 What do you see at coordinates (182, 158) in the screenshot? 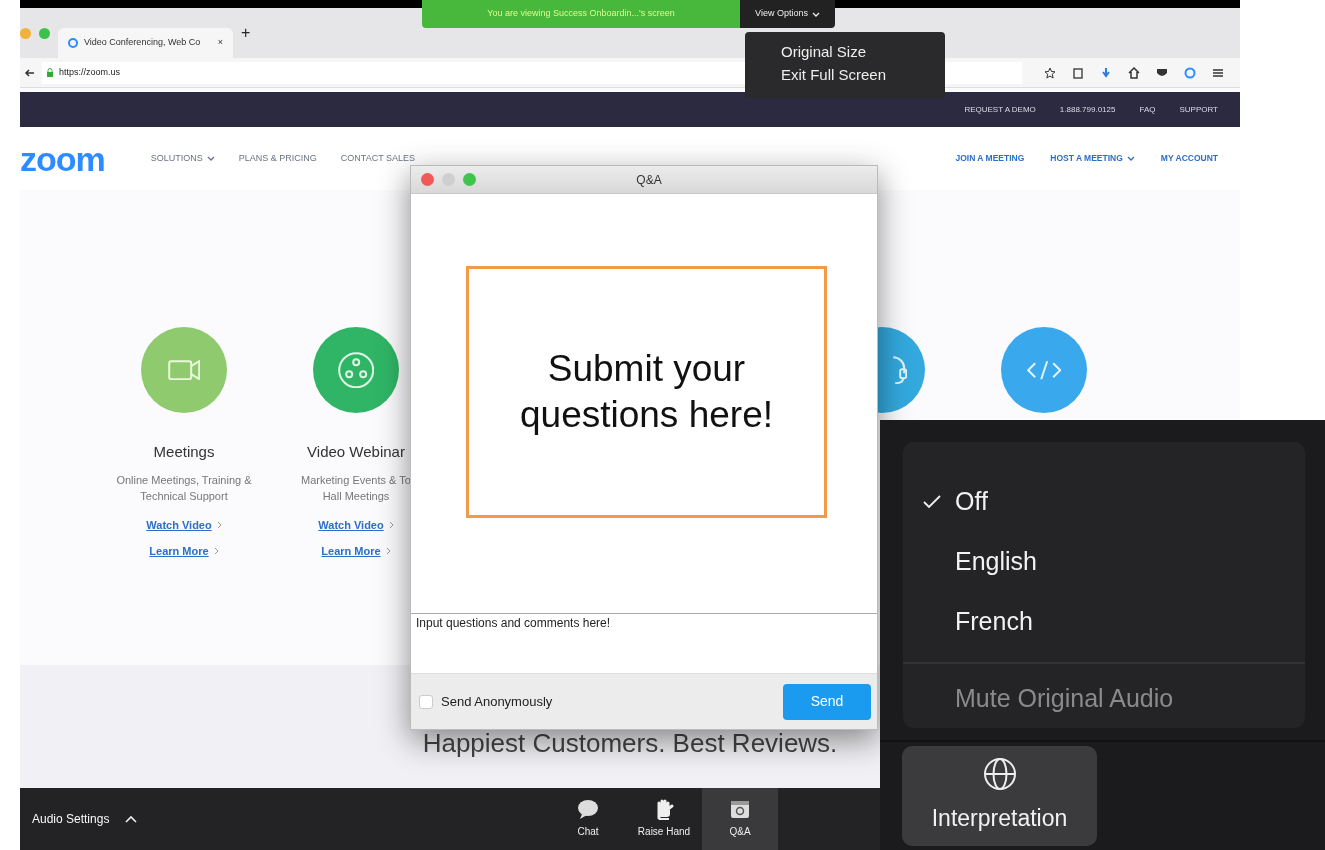
I see `nav-link: SOLUTIONS` at bounding box center [182, 158].